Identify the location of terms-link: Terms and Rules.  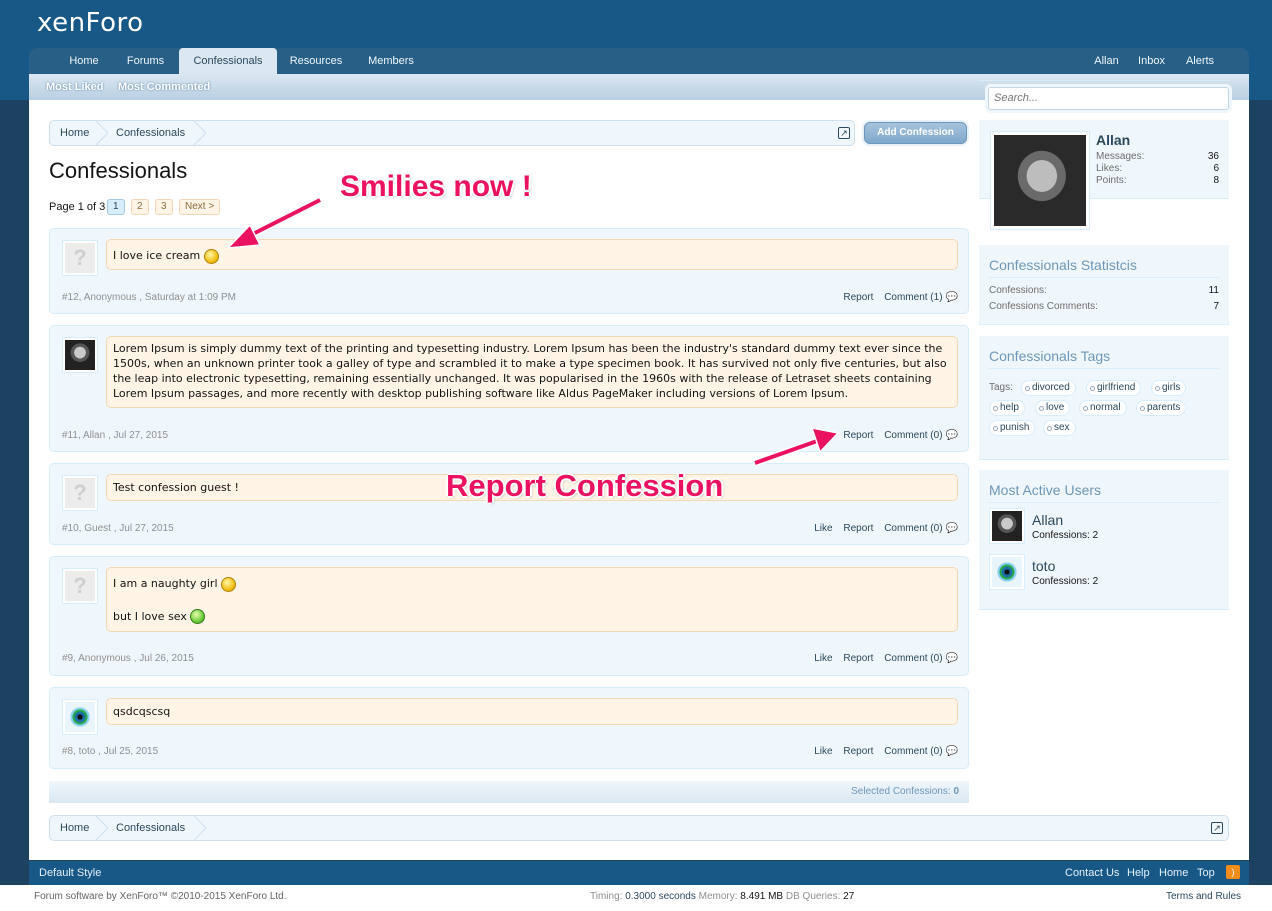
(1203, 896).